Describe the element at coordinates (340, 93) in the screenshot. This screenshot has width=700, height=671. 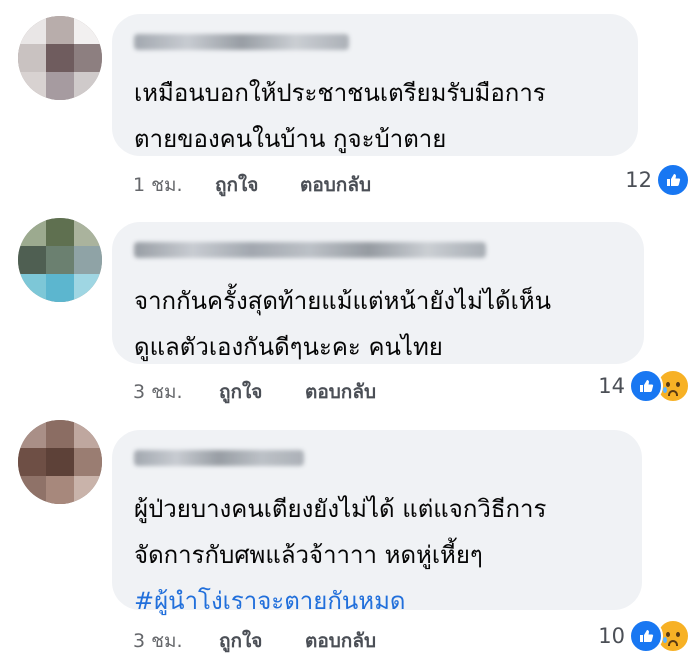
I see `comment-text-line: เหมือนบอกให้ประชาชนเตรียมรับมือการ` at that location.